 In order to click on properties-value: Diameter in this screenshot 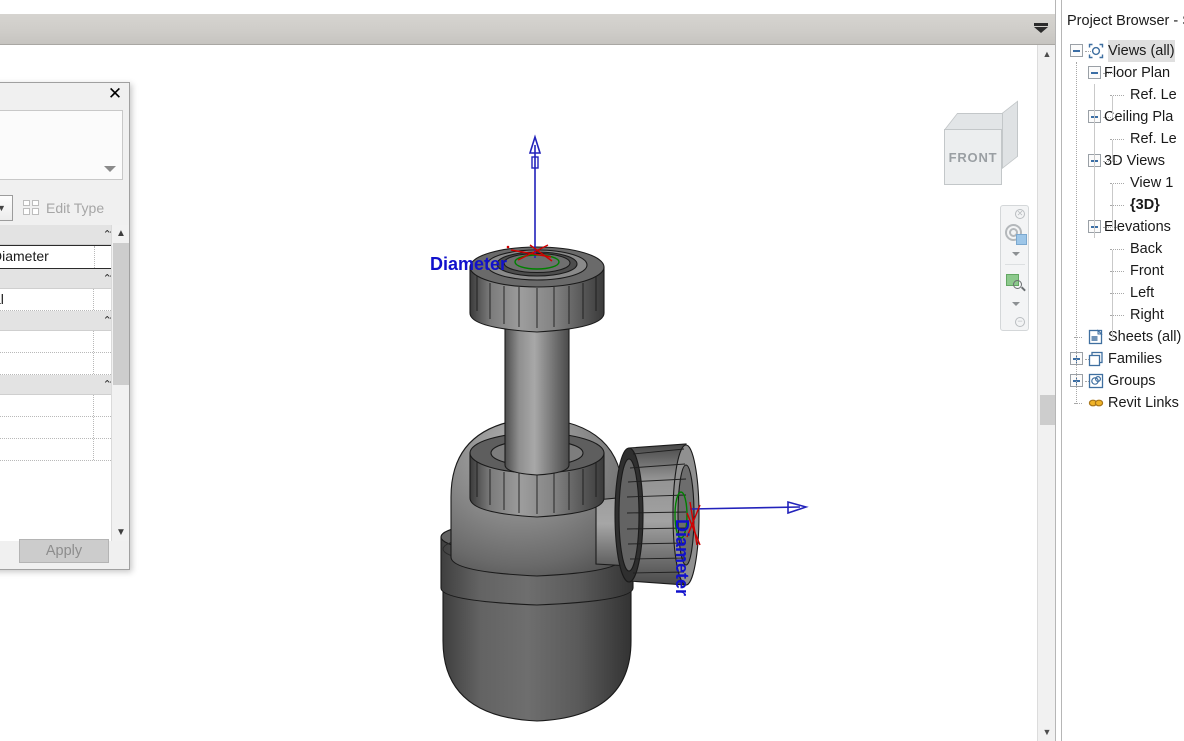, I will do `click(24, 256)`.